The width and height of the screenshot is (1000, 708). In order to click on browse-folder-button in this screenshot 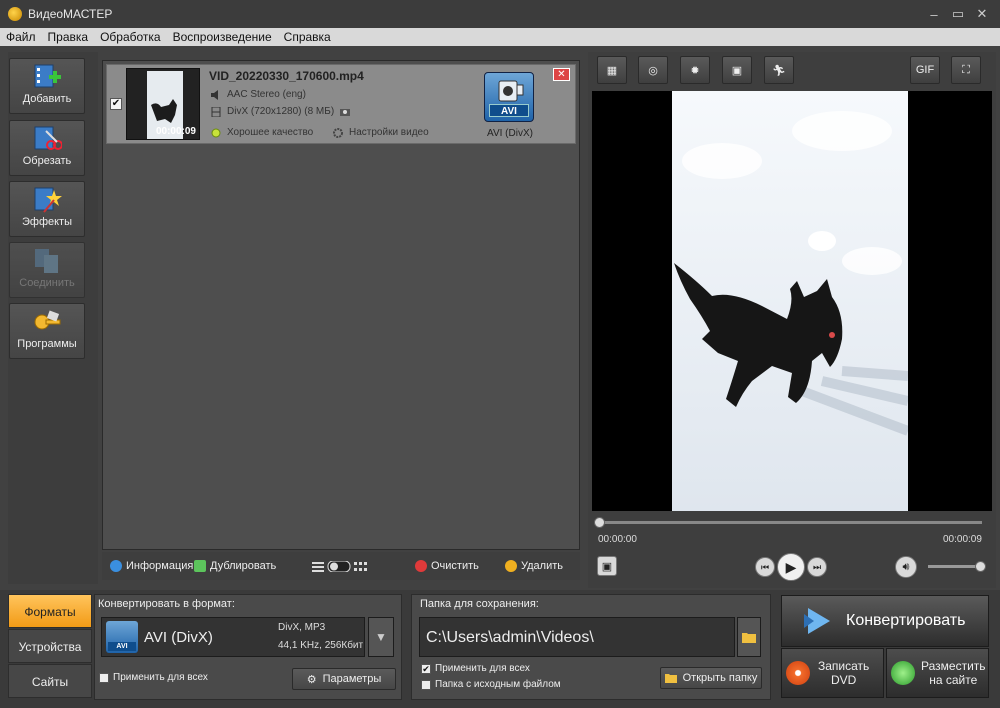, I will do `click(749, 637)`.